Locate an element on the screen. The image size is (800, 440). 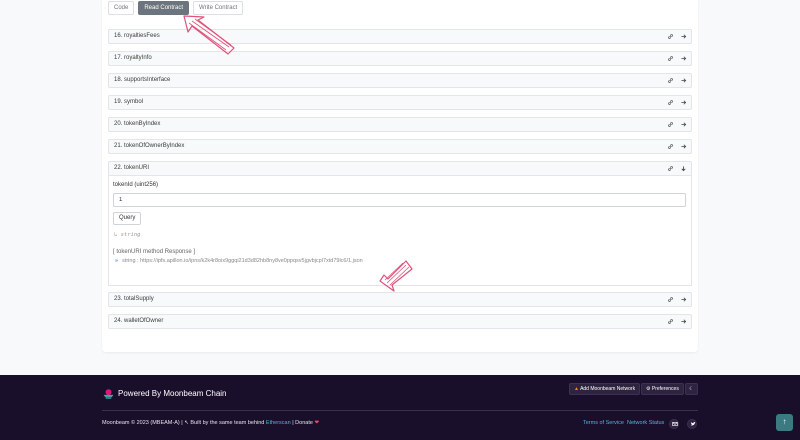
arrow-down-icon is located at coordinates (683, 168).